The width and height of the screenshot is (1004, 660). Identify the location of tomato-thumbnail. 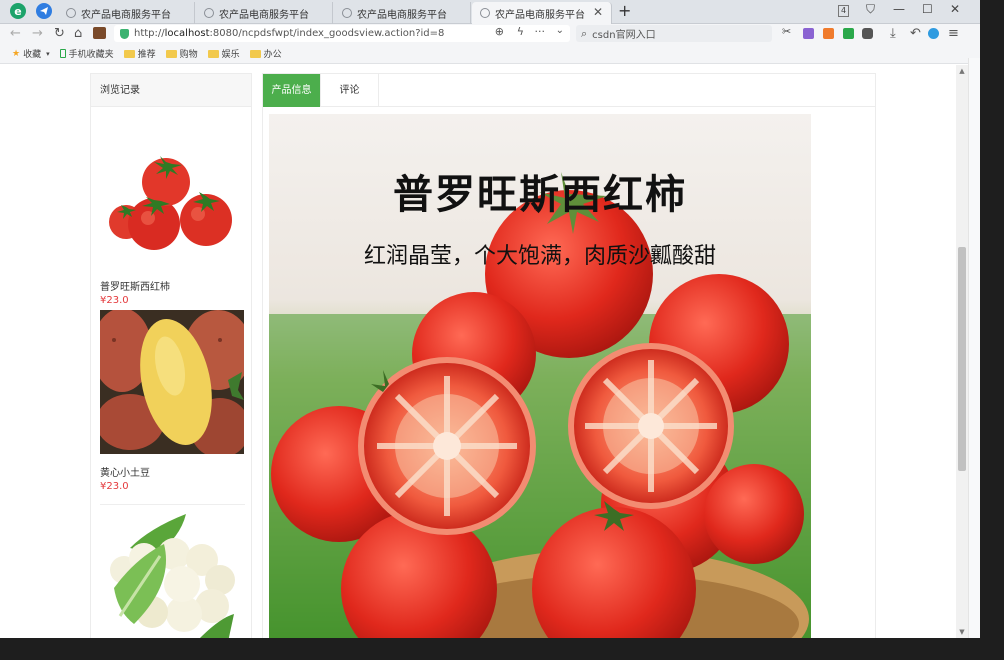
(172, 196).